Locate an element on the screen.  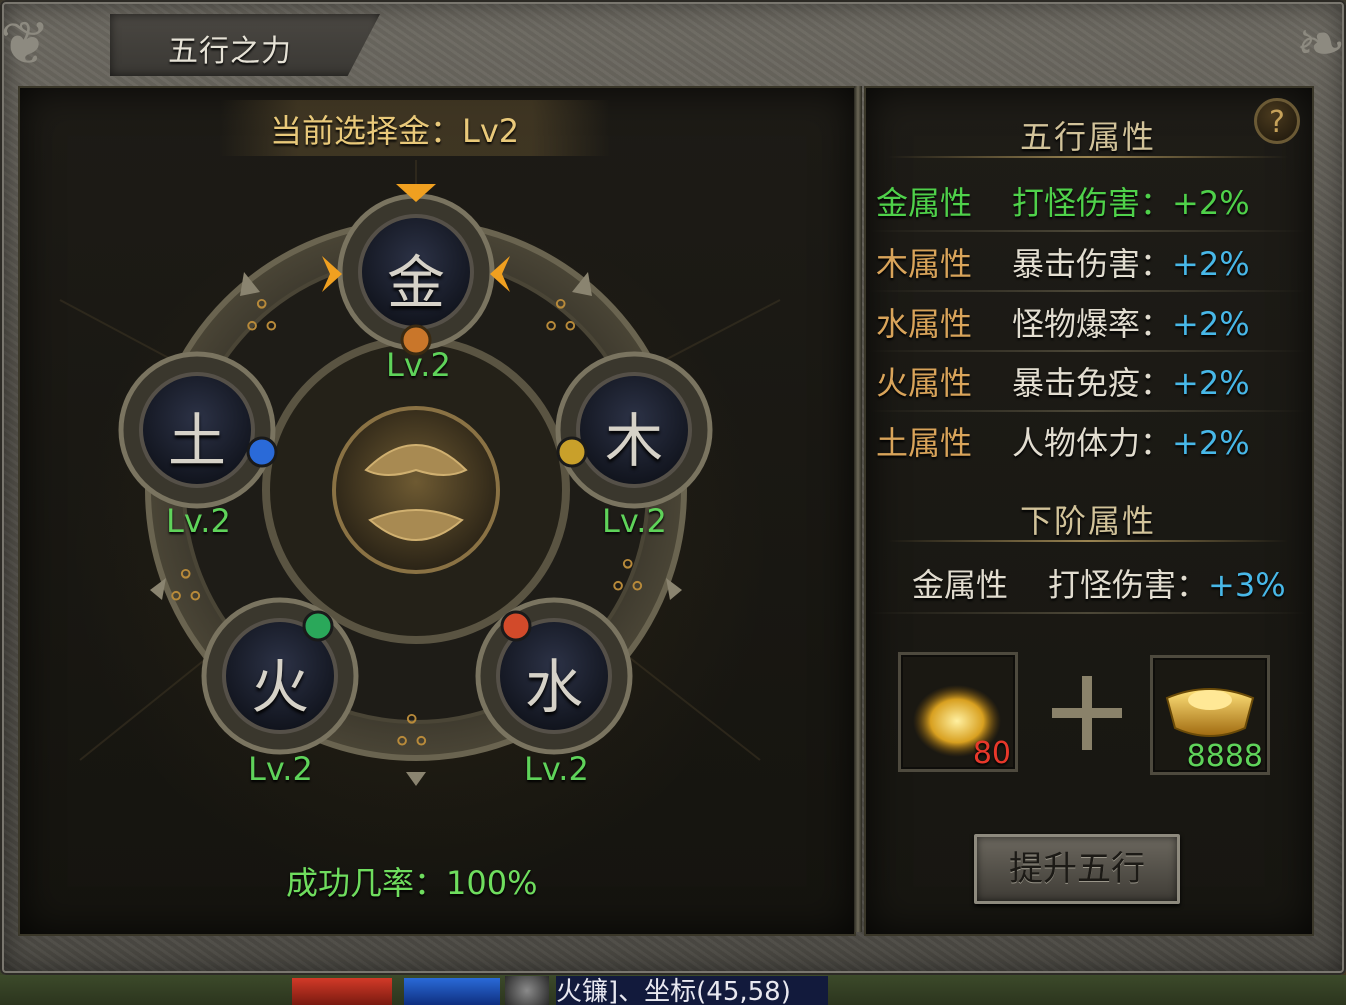
attributes-title: 五行属性 is located at coordinates (1087, 137).